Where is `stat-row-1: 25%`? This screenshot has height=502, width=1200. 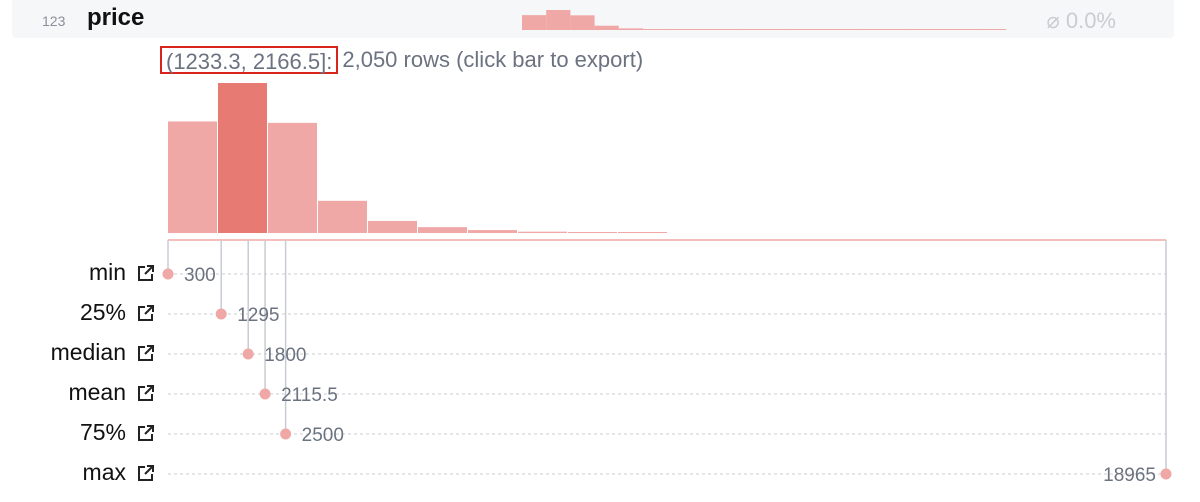 stat-row-1: 25% is located at coordinates (600, 313).